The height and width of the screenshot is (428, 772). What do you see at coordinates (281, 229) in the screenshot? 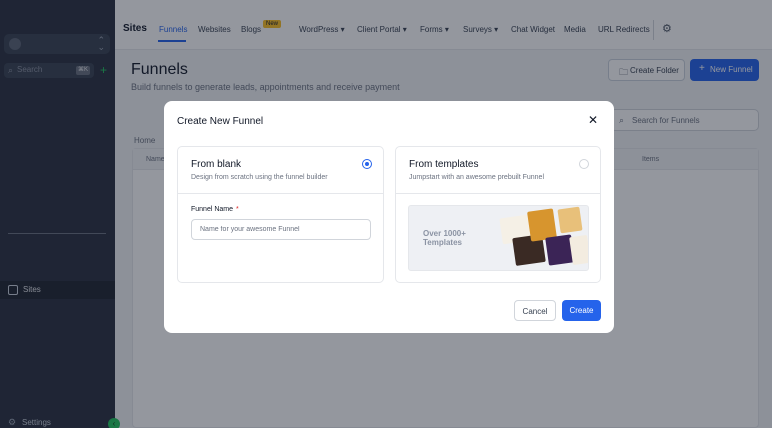
I see `funnel-name-input` at bounding box center [281, 229].